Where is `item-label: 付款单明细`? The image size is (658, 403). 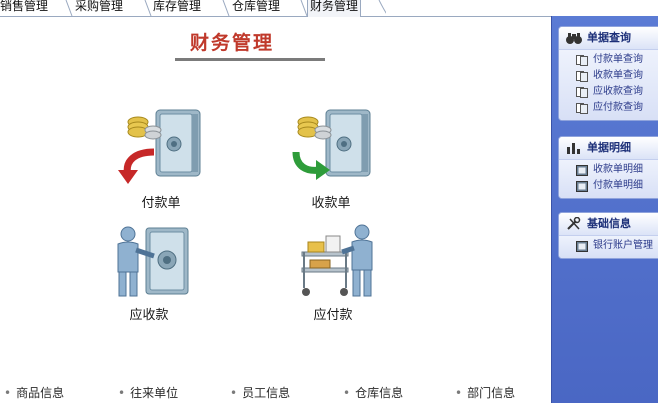
item-label: 付款单明细 is located at coordinates (618, 185).